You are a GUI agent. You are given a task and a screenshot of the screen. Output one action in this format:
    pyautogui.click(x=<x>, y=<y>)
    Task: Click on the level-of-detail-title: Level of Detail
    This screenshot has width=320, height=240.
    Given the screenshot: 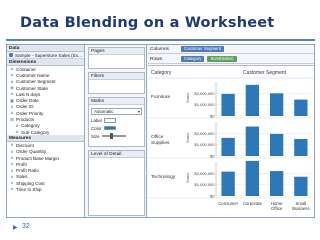 What is the action you would take?
    pyautogui.click(x=116, y=154)
    